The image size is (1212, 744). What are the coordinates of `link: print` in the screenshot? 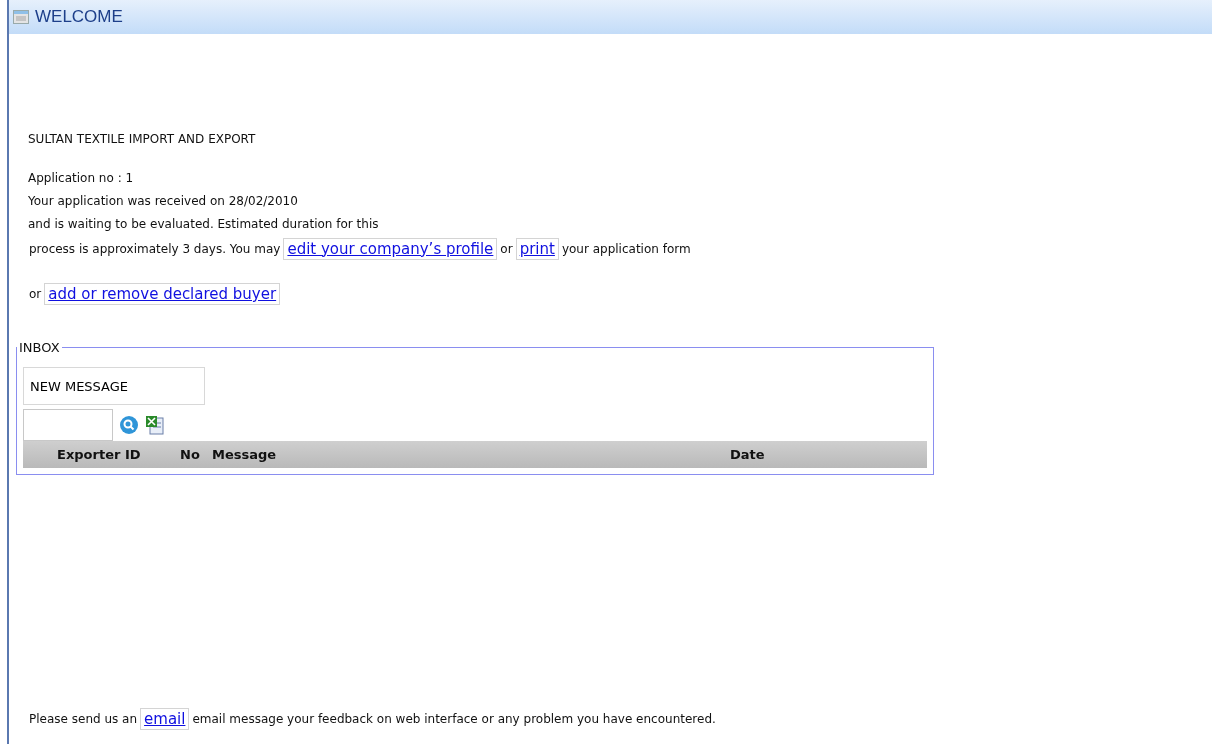 It's located at (537, 248).